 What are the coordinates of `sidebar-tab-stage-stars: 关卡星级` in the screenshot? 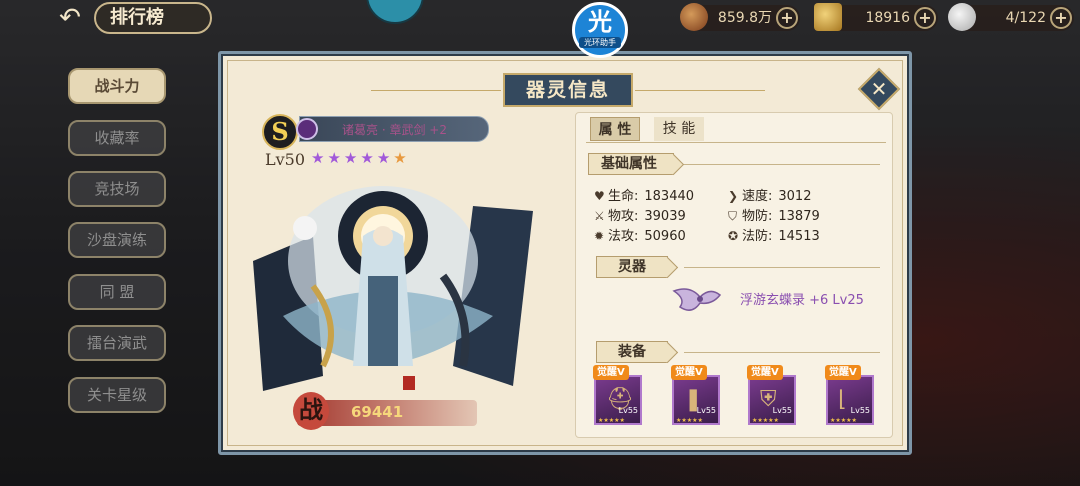 It's located at (117, 395).